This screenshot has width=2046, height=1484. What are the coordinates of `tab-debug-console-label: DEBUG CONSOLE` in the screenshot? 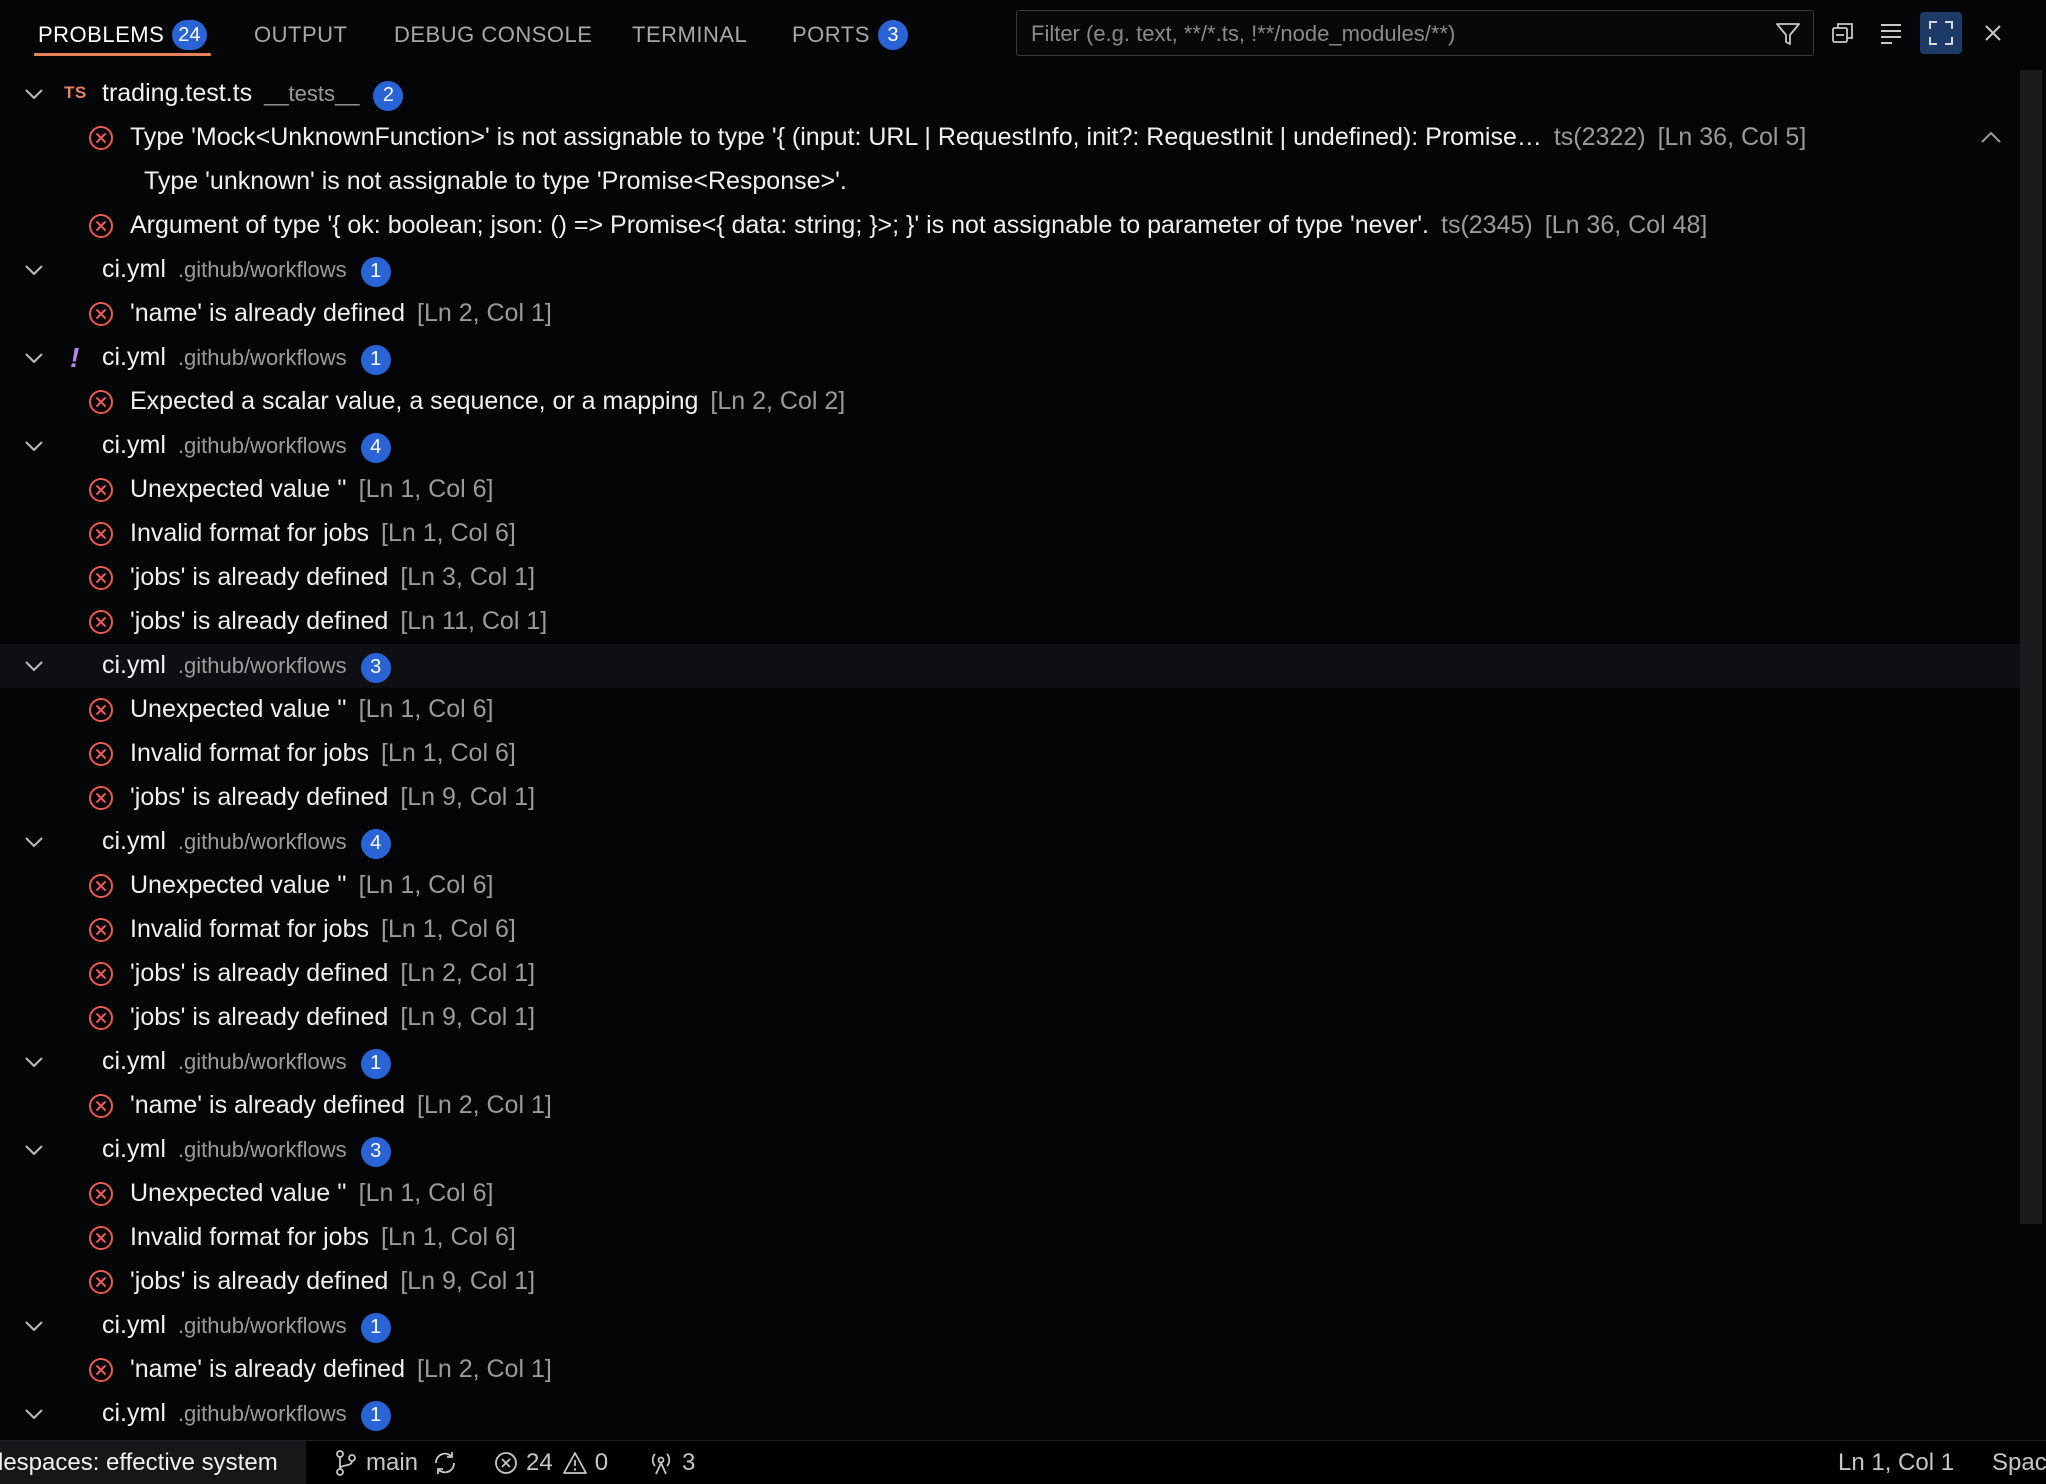 It's located at (493, 34).